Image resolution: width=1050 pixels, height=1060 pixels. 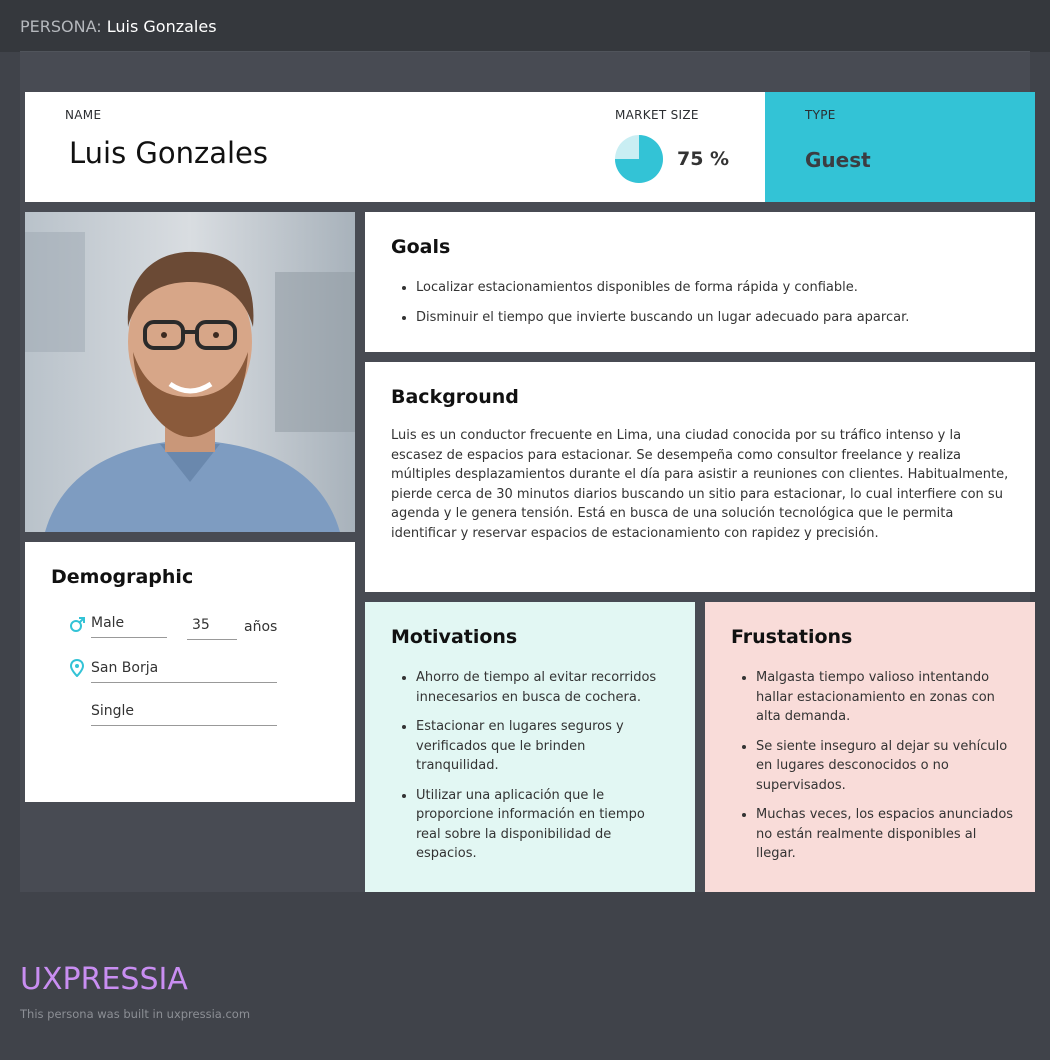 I want to click on age-field: 35, so click(x=212, y=627).